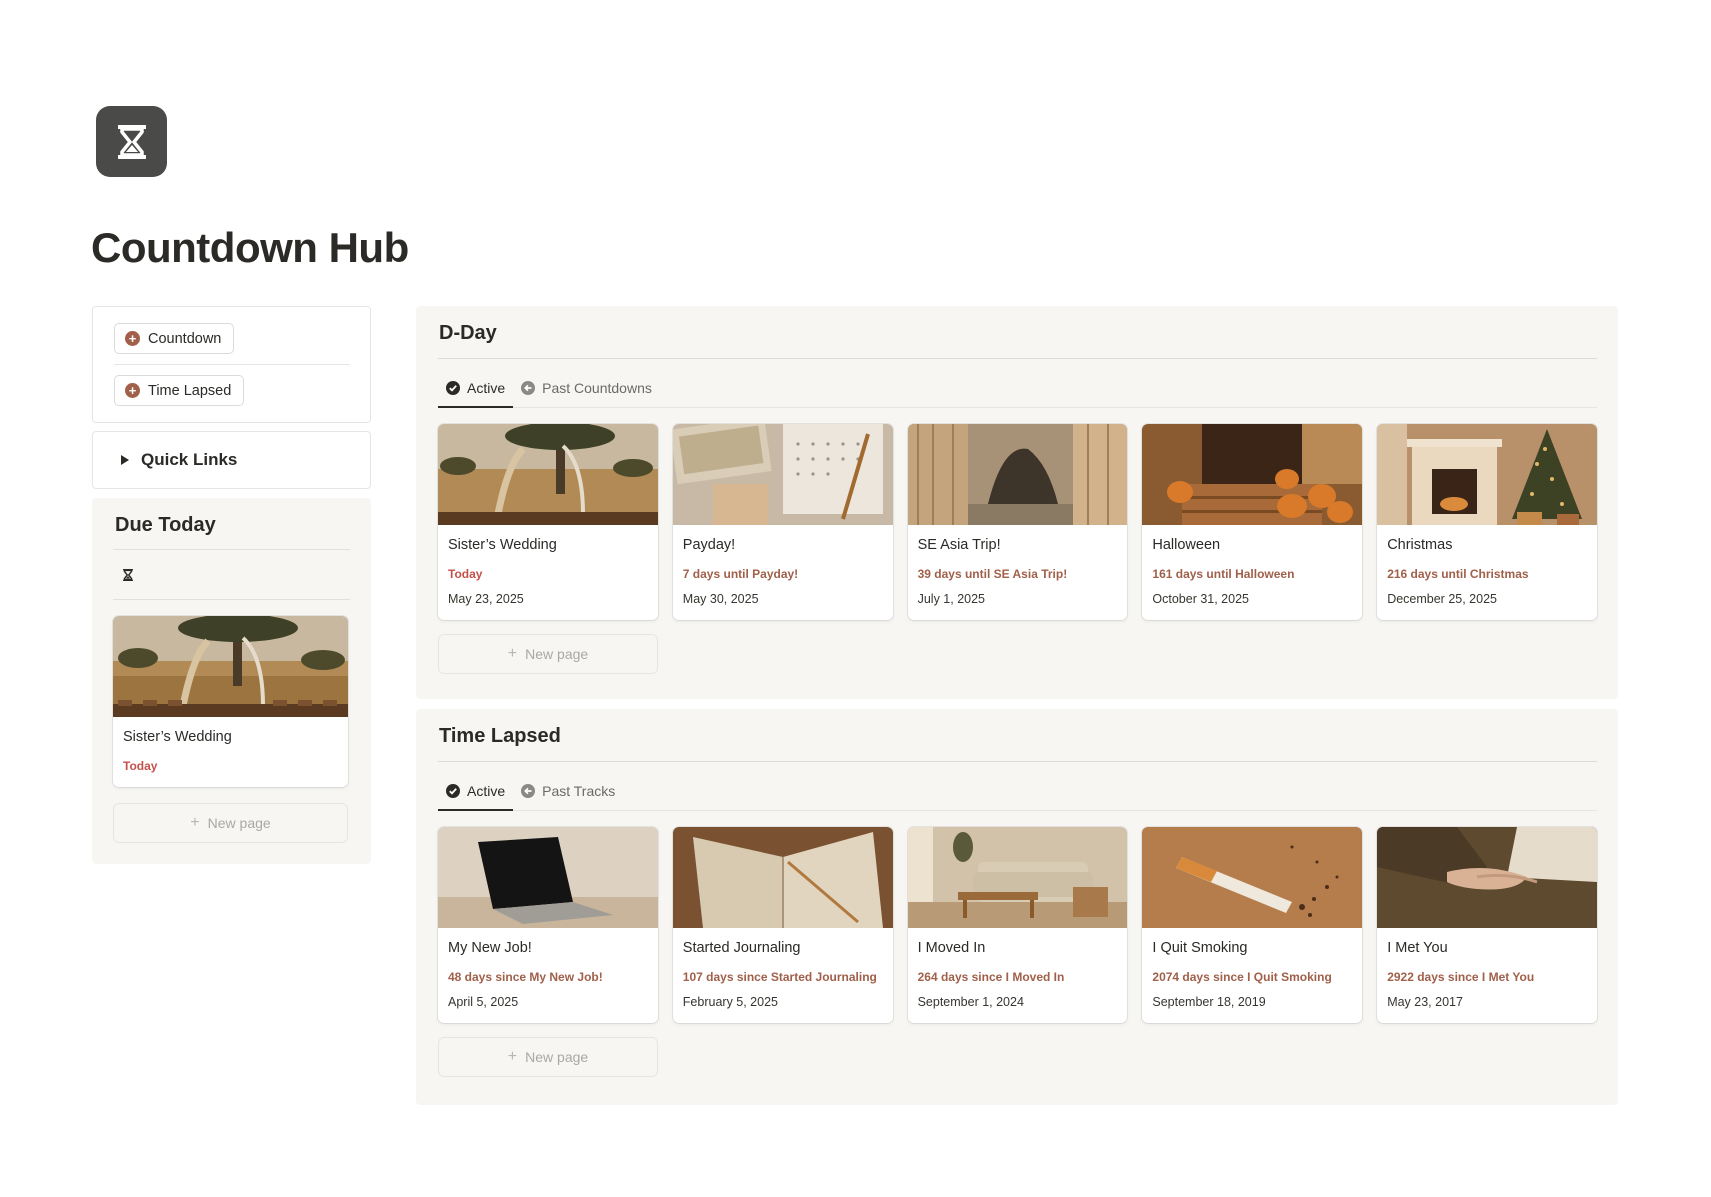  I want to click on card-date: April 5, 2025, so click(483, 1002).